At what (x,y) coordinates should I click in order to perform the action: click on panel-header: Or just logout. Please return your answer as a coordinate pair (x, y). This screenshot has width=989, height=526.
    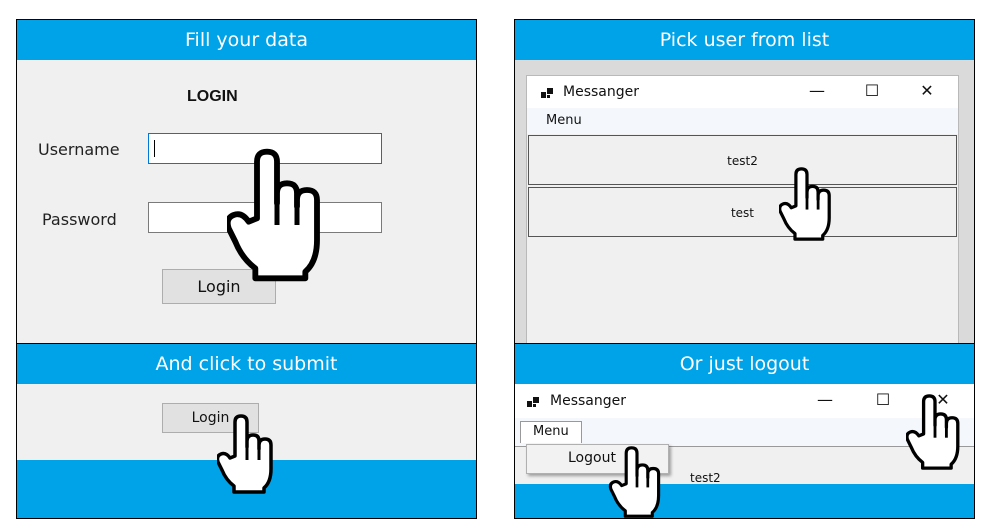
    Looking at the image, I should click on (744, 364).